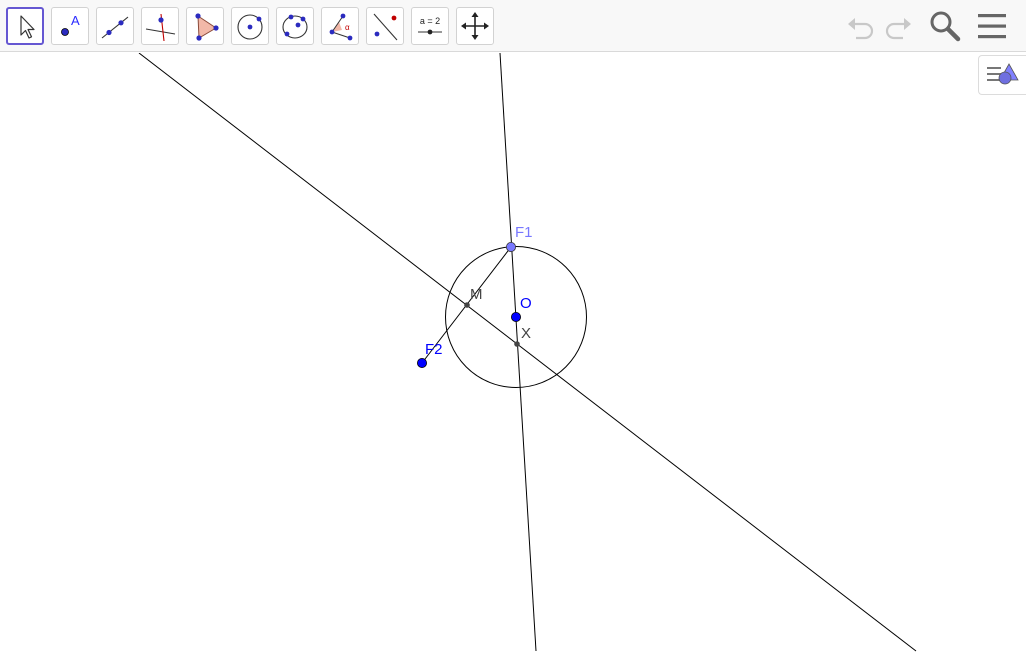 This screenshot has height=653, width=1026. I want to click on point-icon: A, so click(70, 24).